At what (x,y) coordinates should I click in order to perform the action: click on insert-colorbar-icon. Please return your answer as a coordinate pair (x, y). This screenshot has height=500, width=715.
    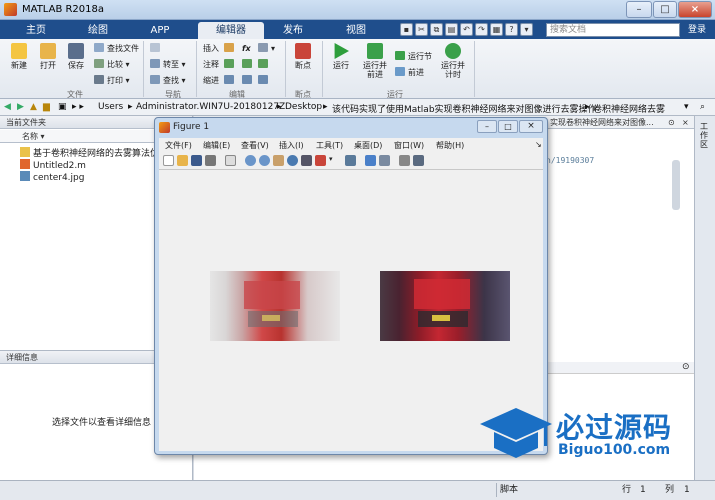
    Looking at the image, I should click on (370, 160).